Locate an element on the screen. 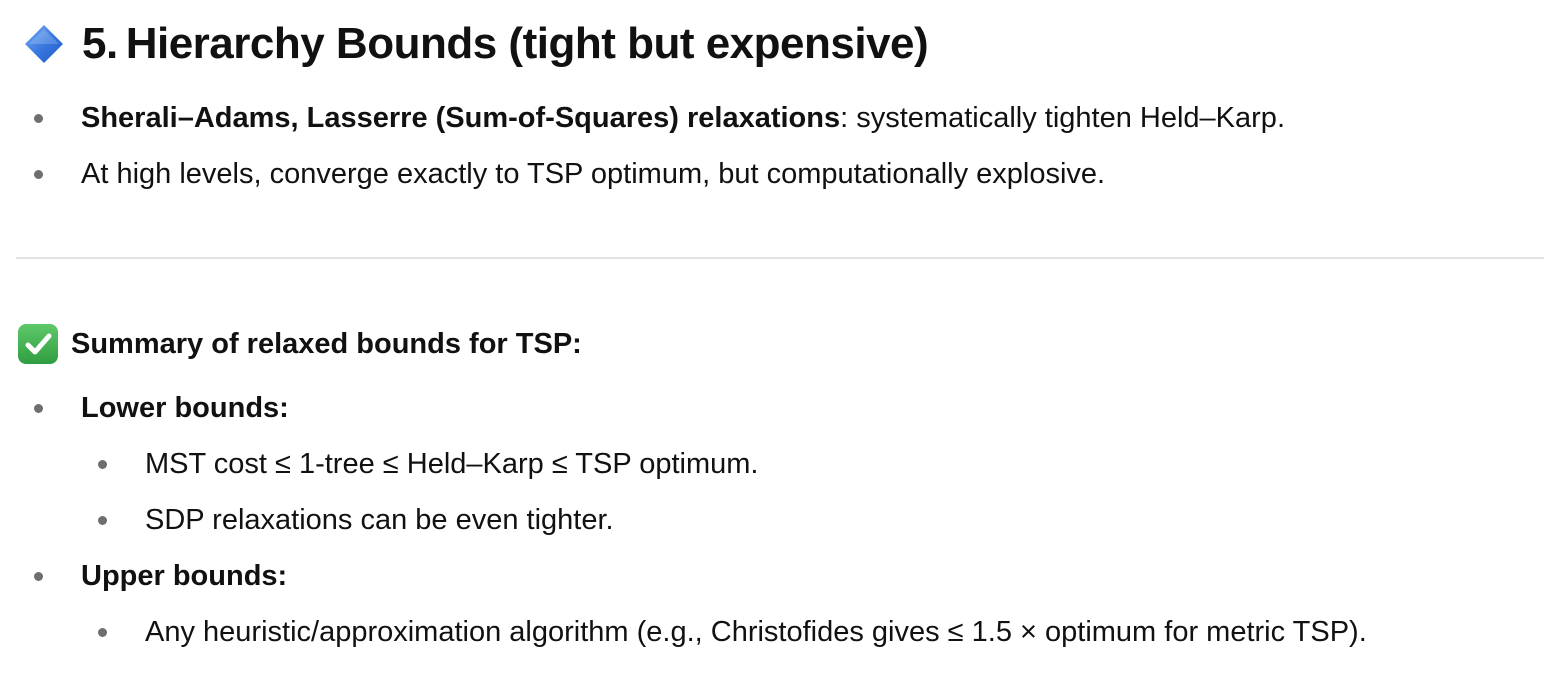 This screenshot has width=1544, height=684. section-number: 5. is located at coordinates (100, 43).